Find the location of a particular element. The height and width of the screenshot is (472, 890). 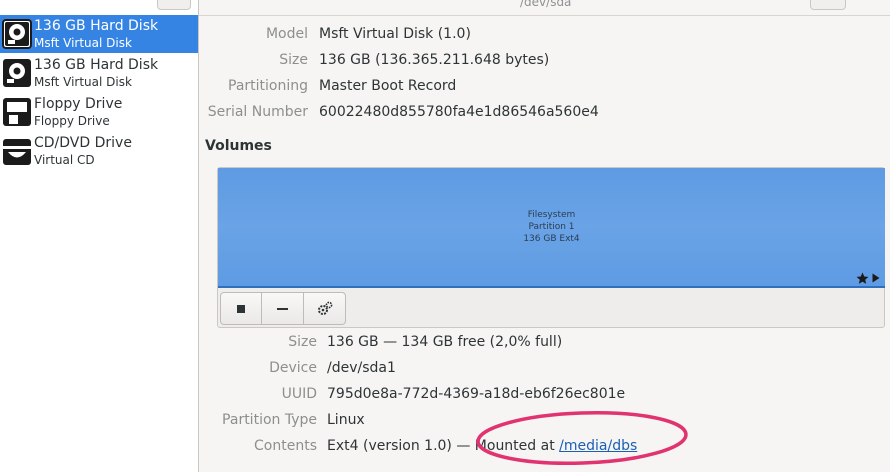

menu-button is located at coordinates (828, 5).